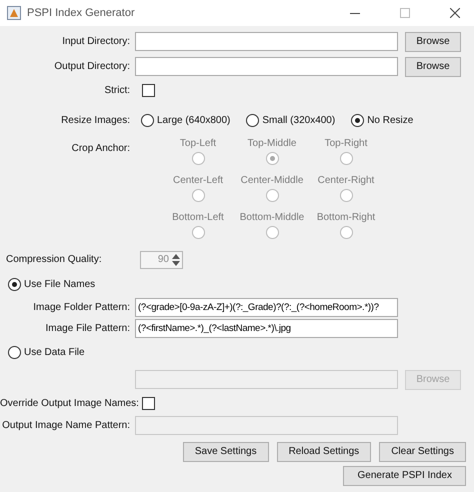  Describe the element at coordinates (96, 41) in the screenshot. I see `field-label: Input Directory:` at that location.